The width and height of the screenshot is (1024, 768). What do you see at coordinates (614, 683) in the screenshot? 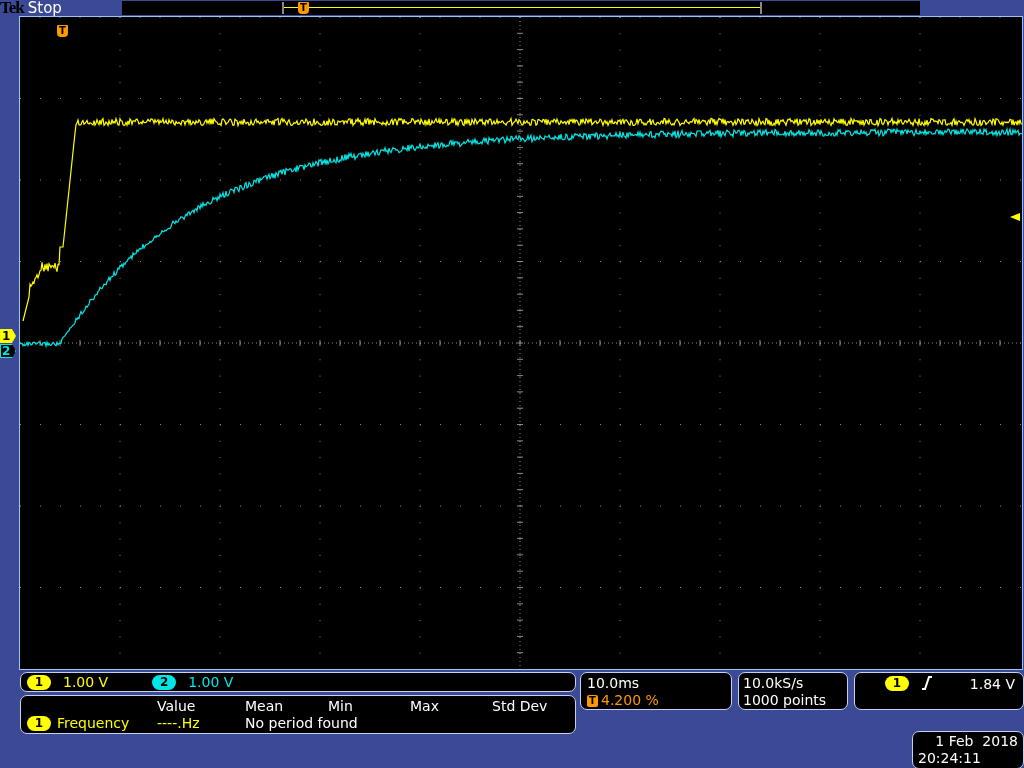
I see `time-scale: 10.0ms` at bounding box center [614, 683].